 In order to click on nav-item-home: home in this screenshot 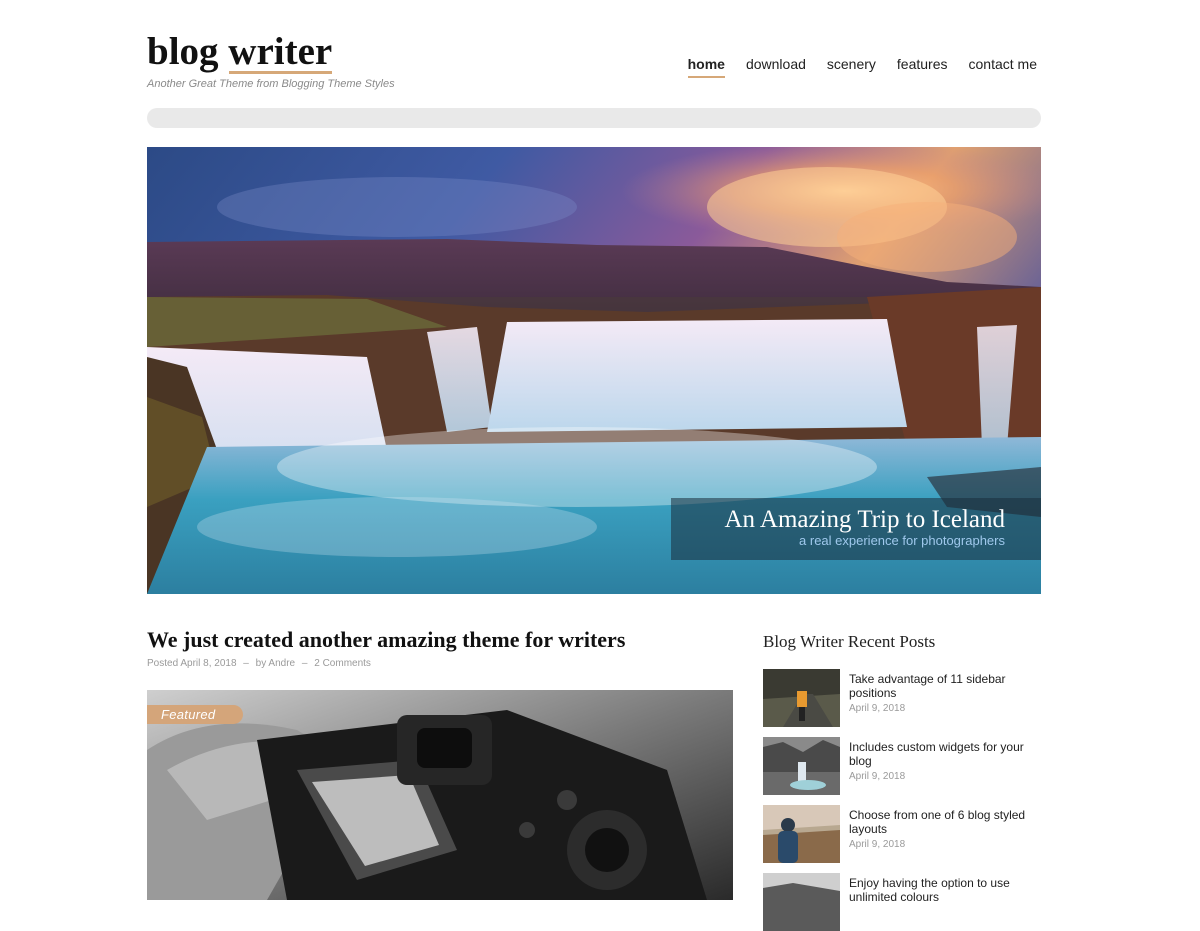, I will do `click(706, 67)`.